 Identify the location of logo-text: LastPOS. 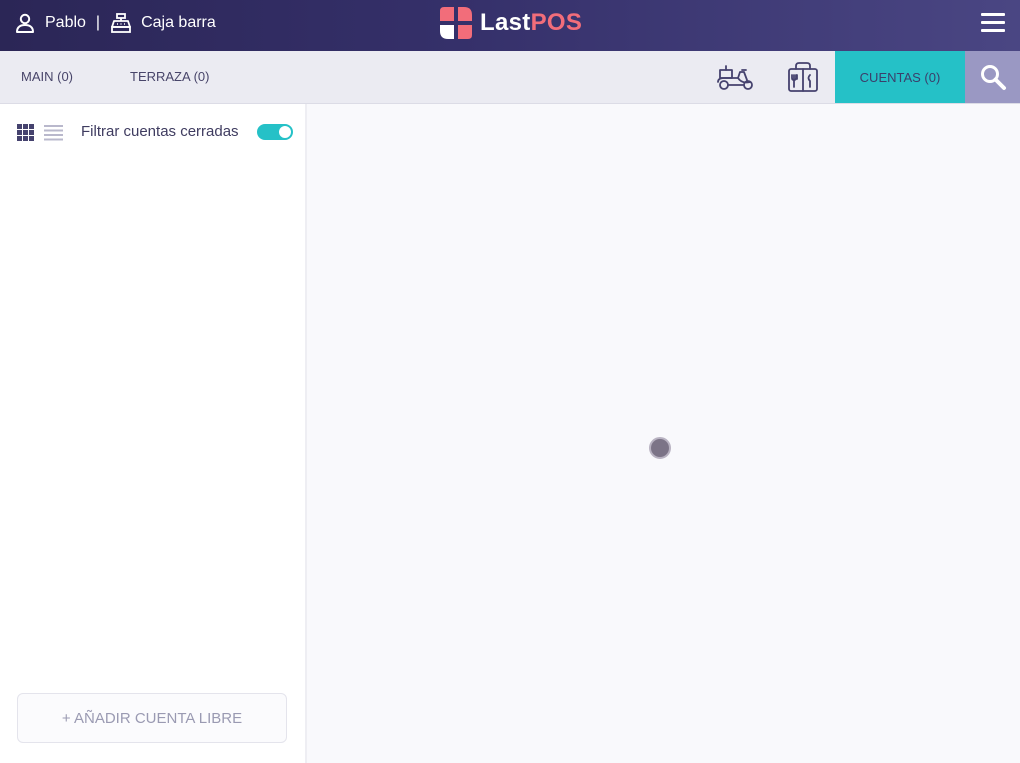
(531, 23).